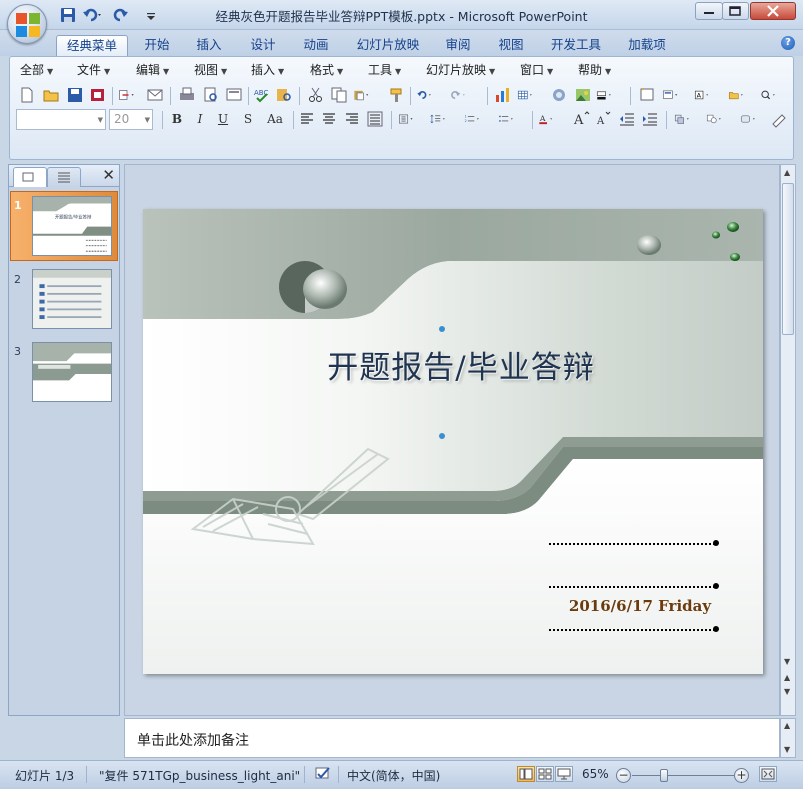  Describe the element at coordinates (131, 119) in the screenshot. I see `font-size-combo: 20 ▼` at that location.